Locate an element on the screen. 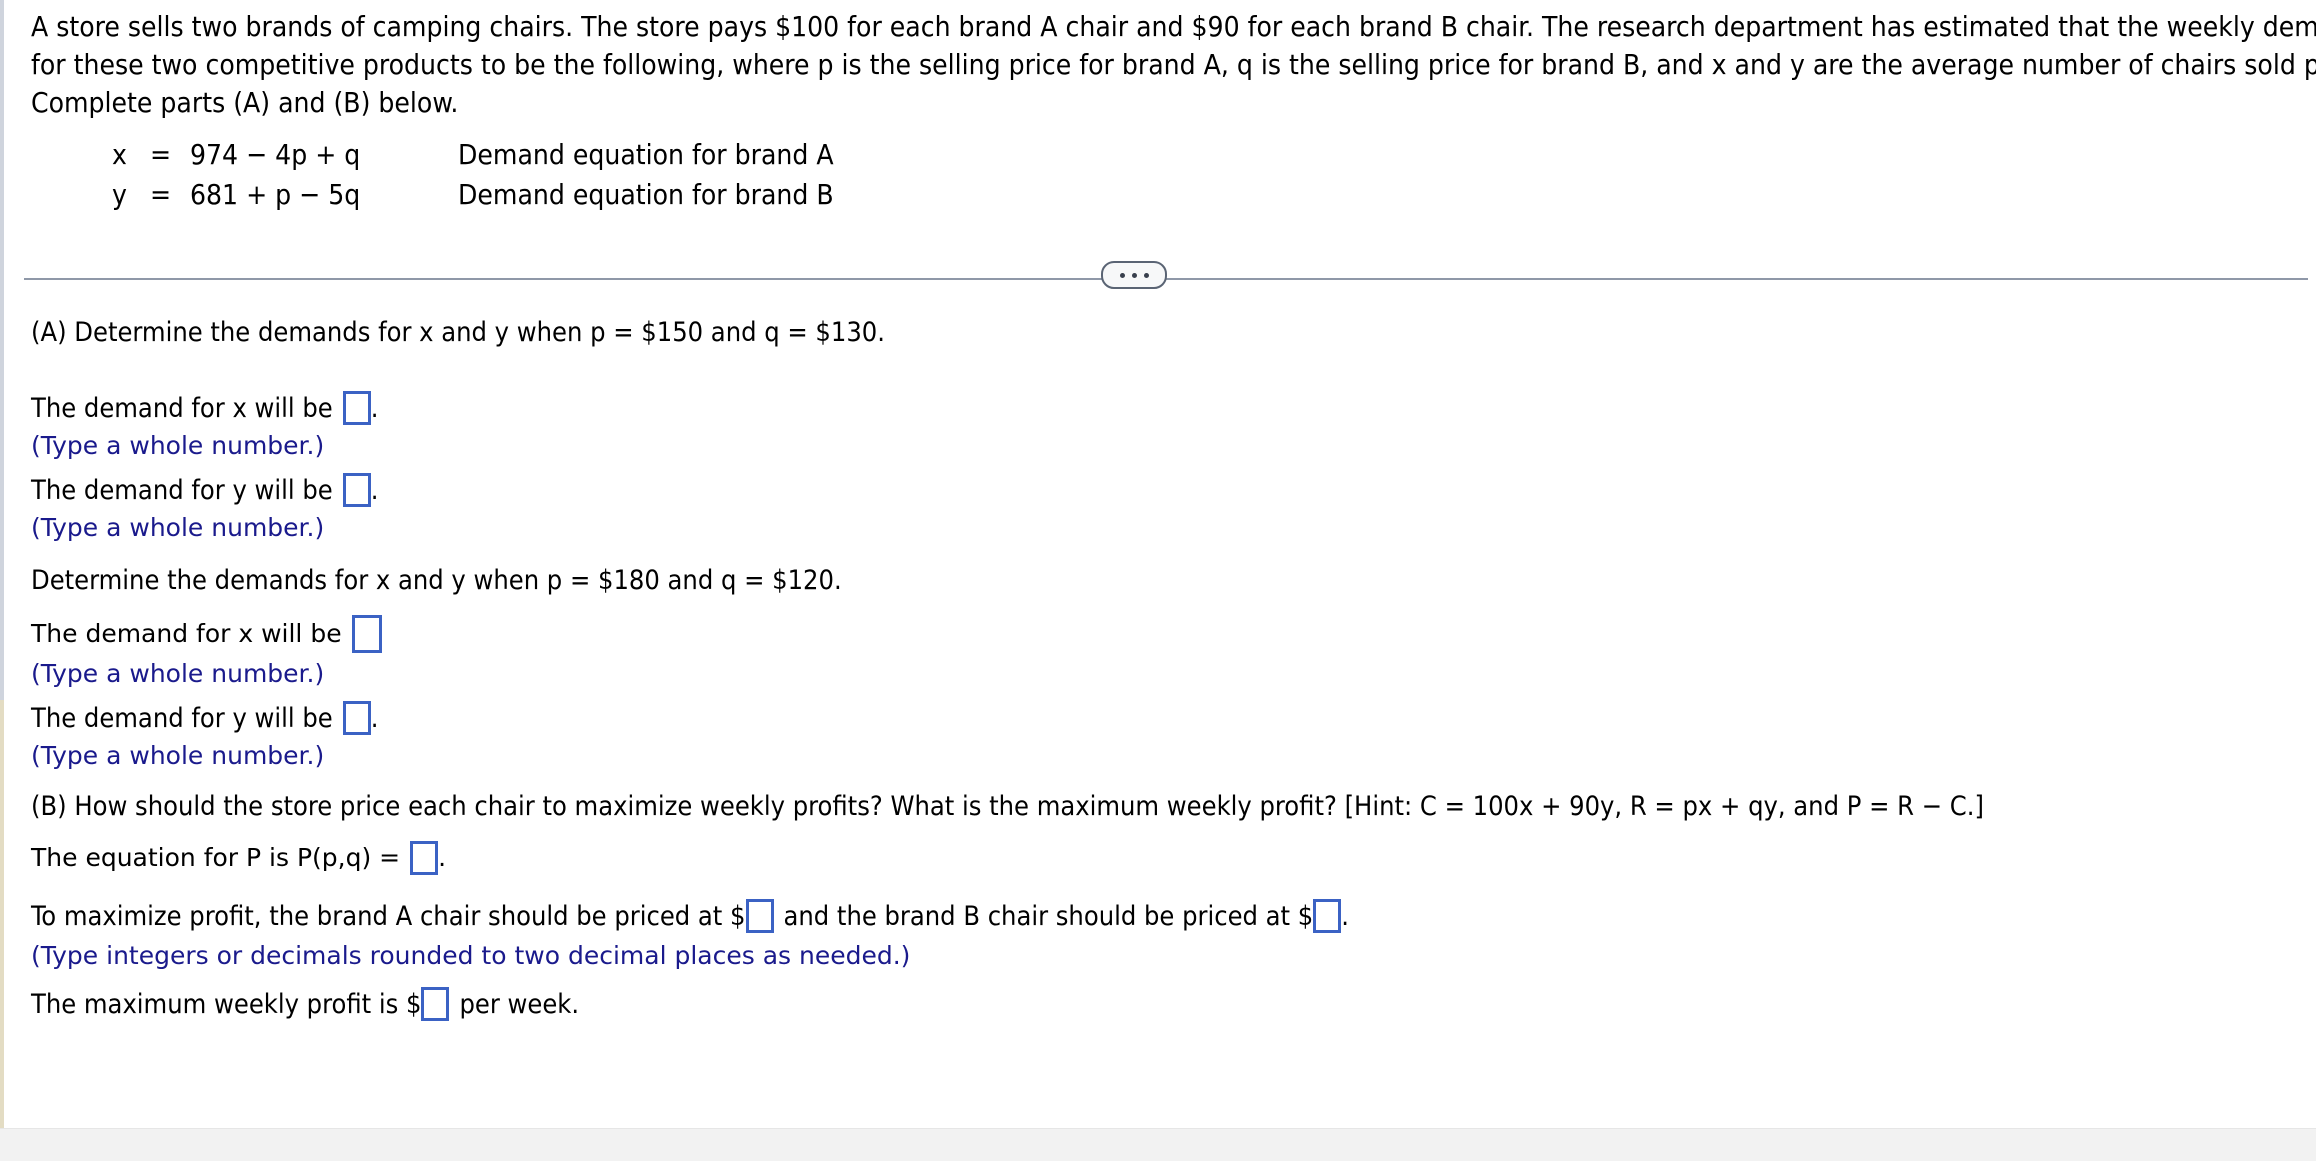 Image resolution: width=2316 pixels, height=1161 pixels. more-options-button is located at coordinates (1134, 275).